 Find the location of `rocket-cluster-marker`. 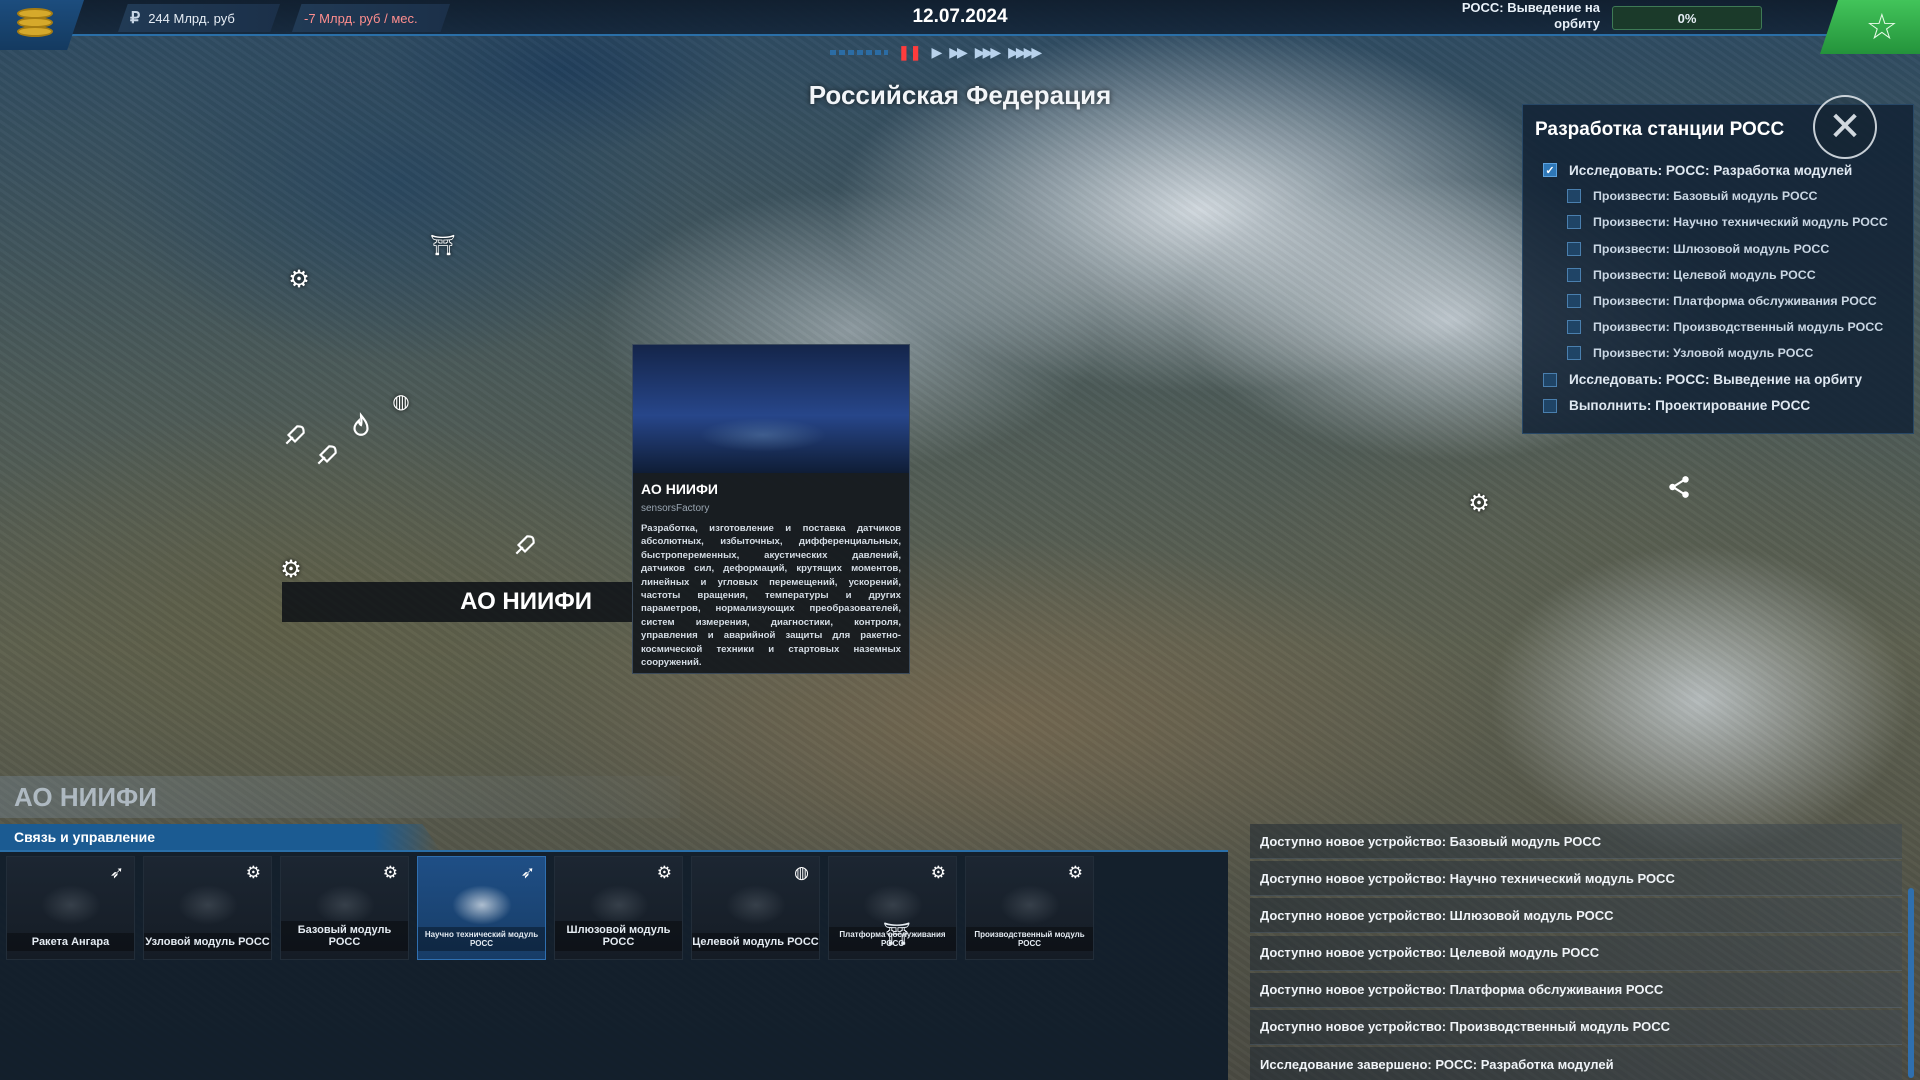

rocket-cluster-marker is located at coordinates (295, 435).